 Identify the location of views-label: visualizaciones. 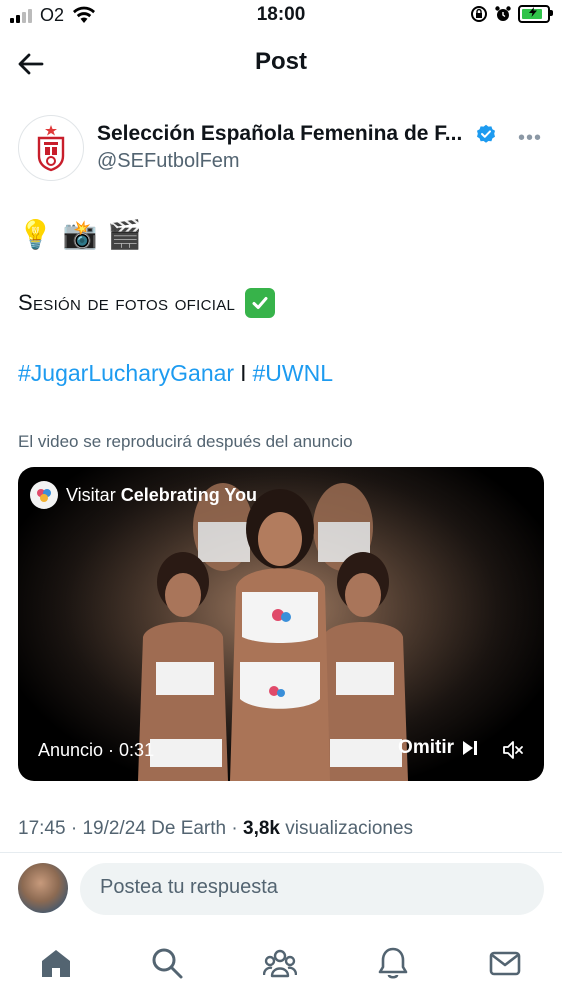
(349, 828).